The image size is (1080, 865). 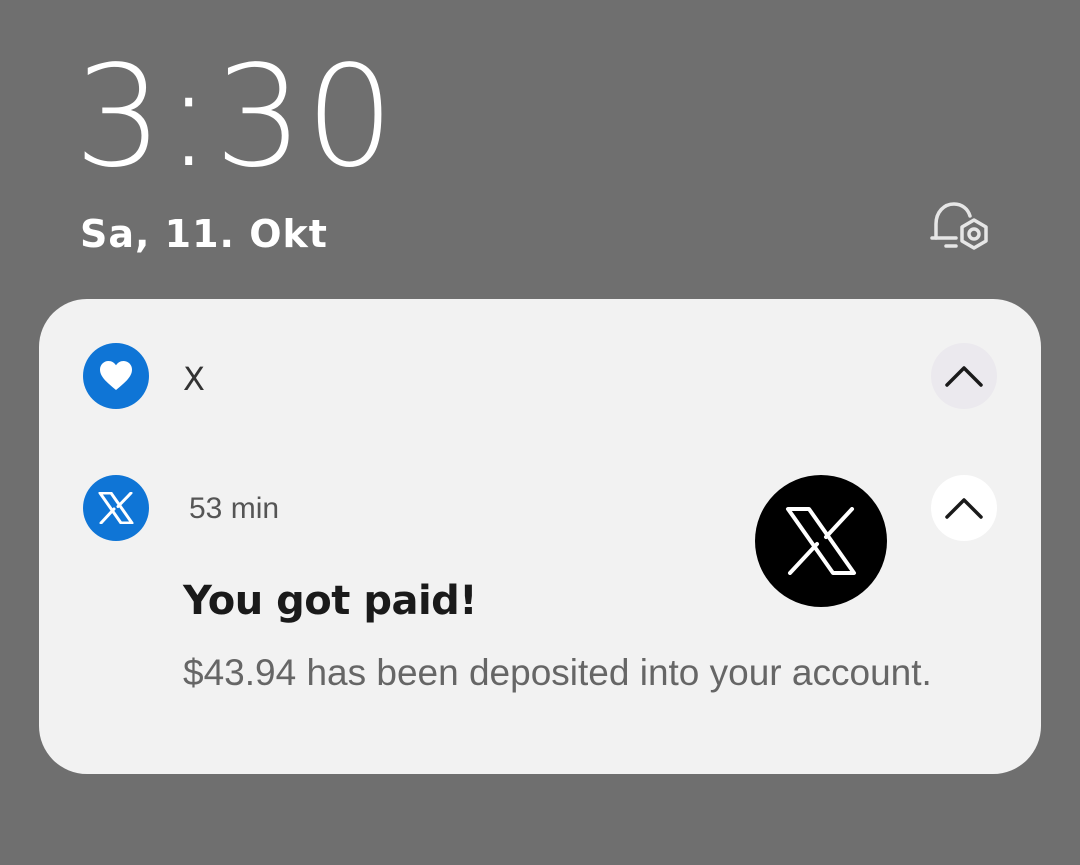 I want to click on group-app-name: X, so click(x=194, y=379).